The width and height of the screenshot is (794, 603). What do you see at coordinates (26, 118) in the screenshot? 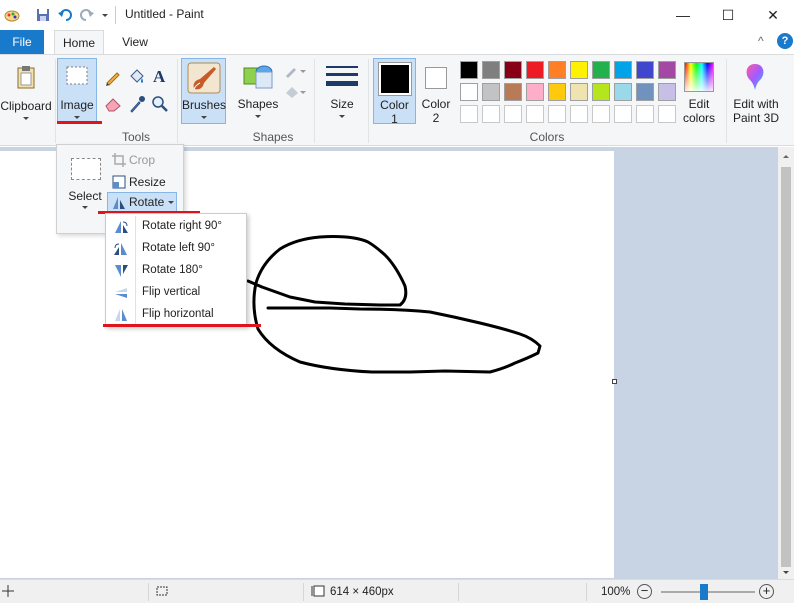
I see `clipboard-caret` at bounding box center [26, 118].